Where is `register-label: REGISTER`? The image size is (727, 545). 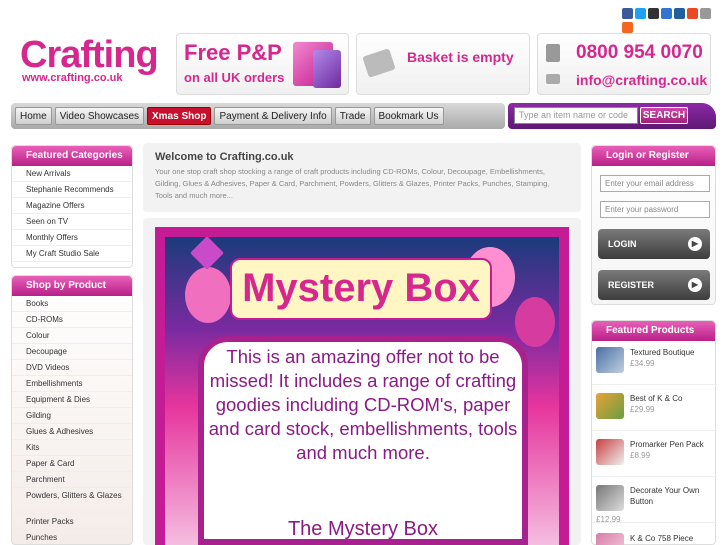
register-label: REGISTER is located at coordinates (631, 285).